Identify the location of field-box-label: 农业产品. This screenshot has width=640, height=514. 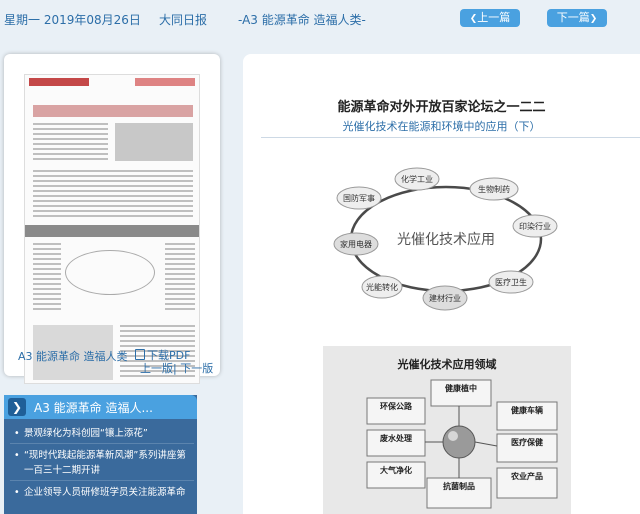
(526, 476).